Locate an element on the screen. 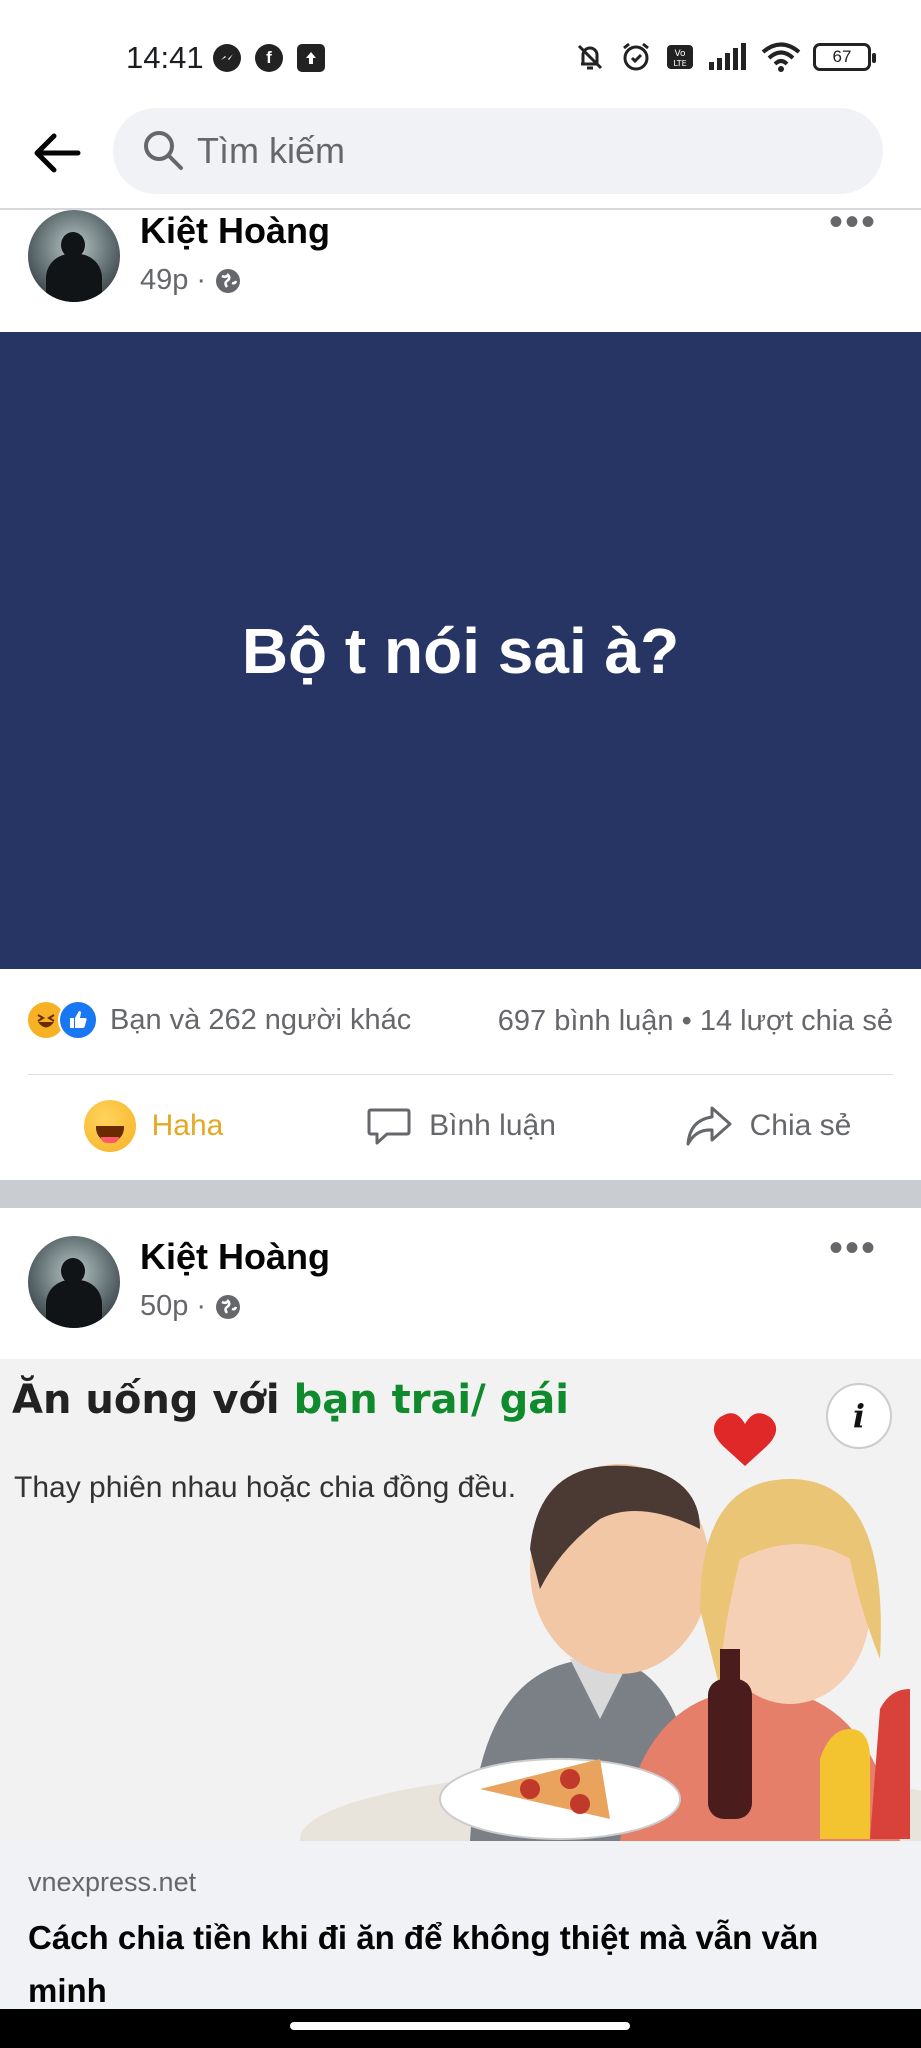 The width and height of the screenshot is (921, 2048). reactions-summary: Bạn và 262 người khác is located at coordinates (218, 1020).